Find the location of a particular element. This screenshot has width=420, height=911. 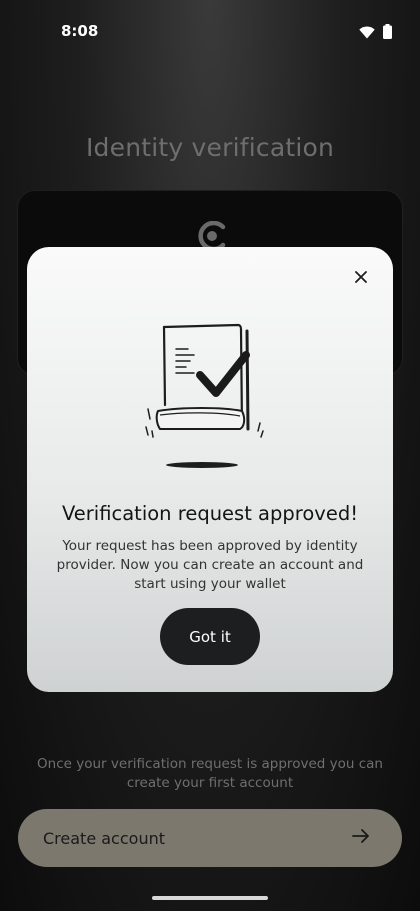

arrow-right-icon is located at coordinates (361, 838).